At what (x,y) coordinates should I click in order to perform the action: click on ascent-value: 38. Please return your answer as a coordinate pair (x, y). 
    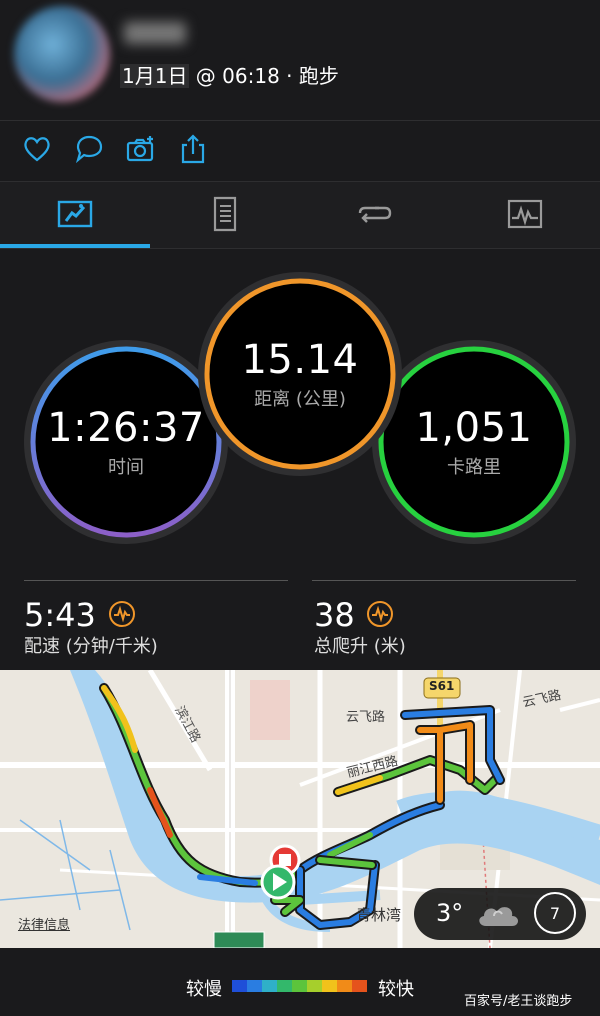
    Looking at the image, I should click on (334, 615).